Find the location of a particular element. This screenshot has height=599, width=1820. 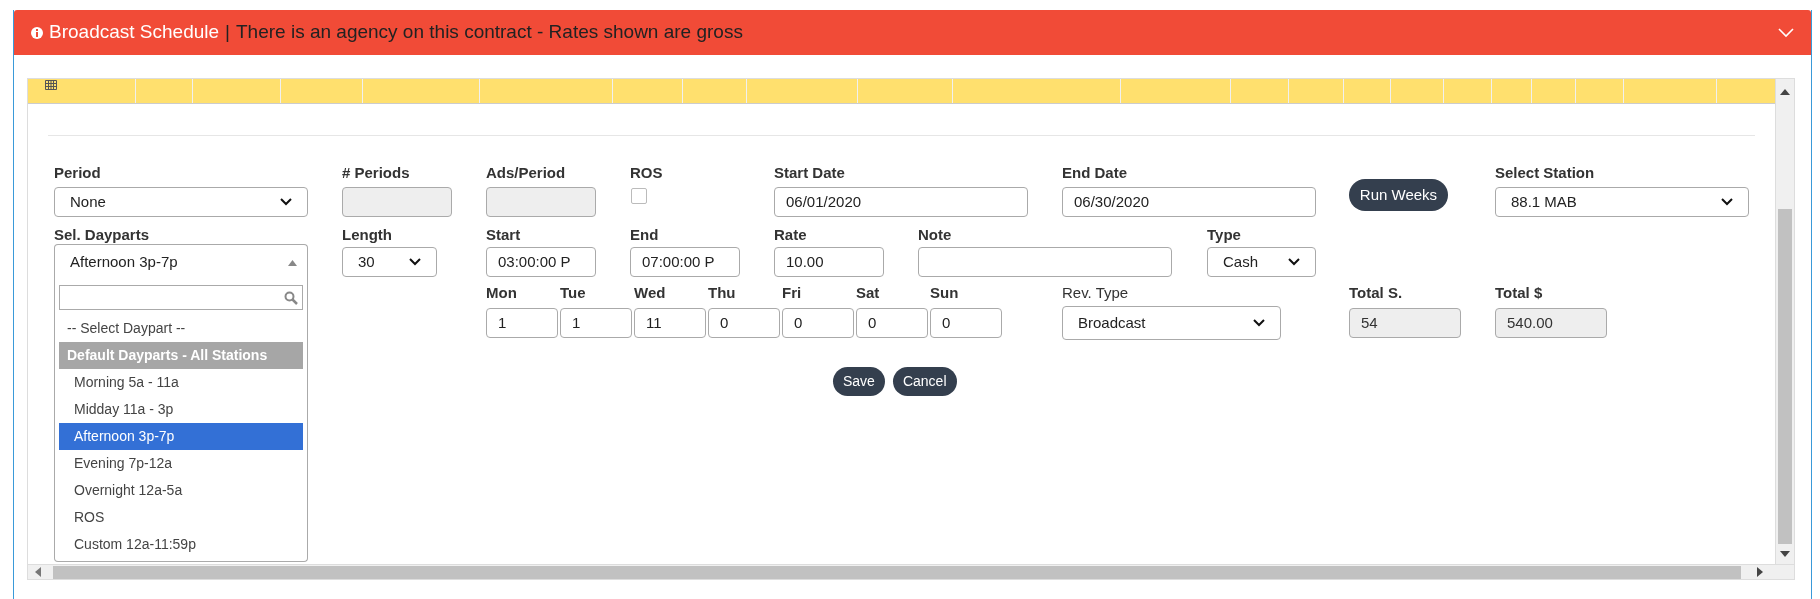

dropdown-option: Evening 7p-12a is located at coordinates (181, 463).